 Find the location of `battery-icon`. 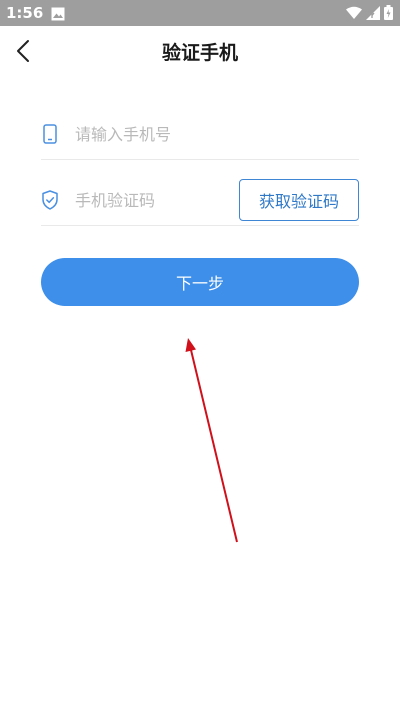

battery-icon is located at coordinates (388, 14).